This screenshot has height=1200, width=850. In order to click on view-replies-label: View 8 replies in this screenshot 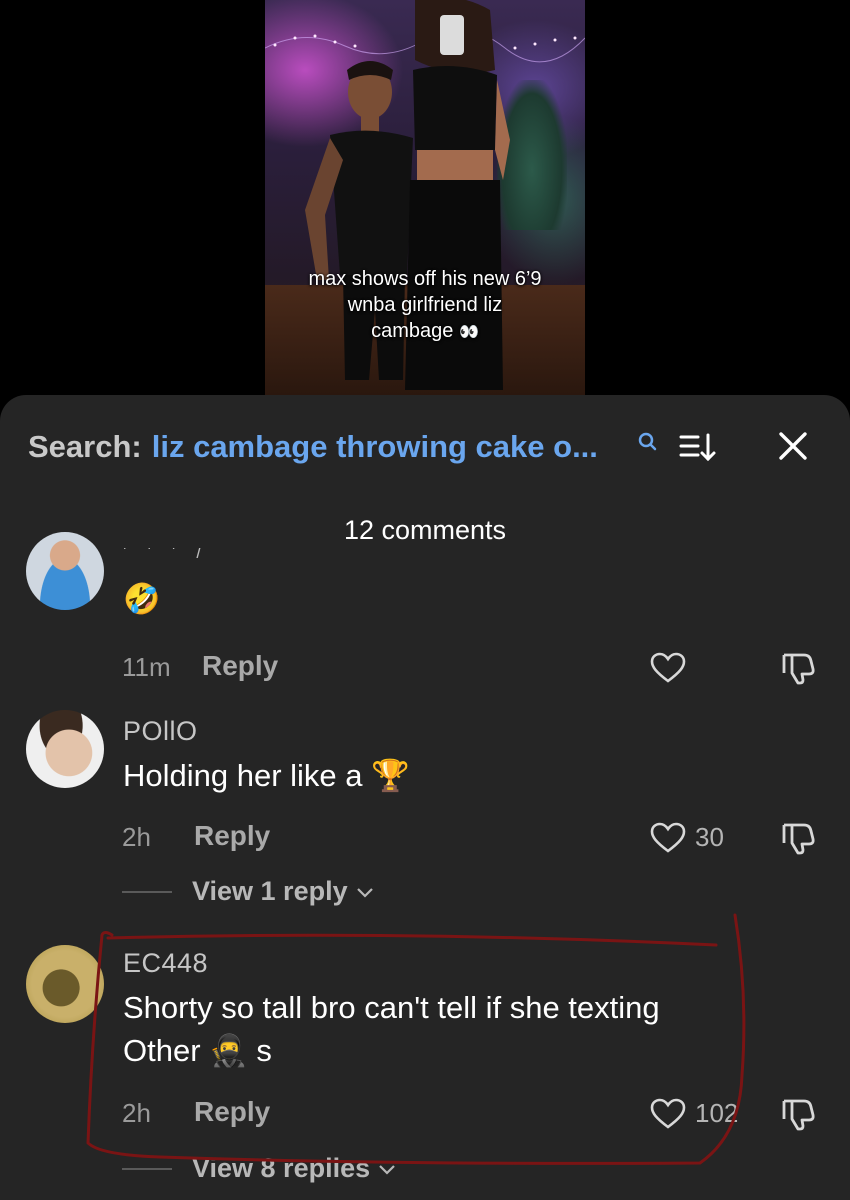, I will do `click(281, 1168)`.